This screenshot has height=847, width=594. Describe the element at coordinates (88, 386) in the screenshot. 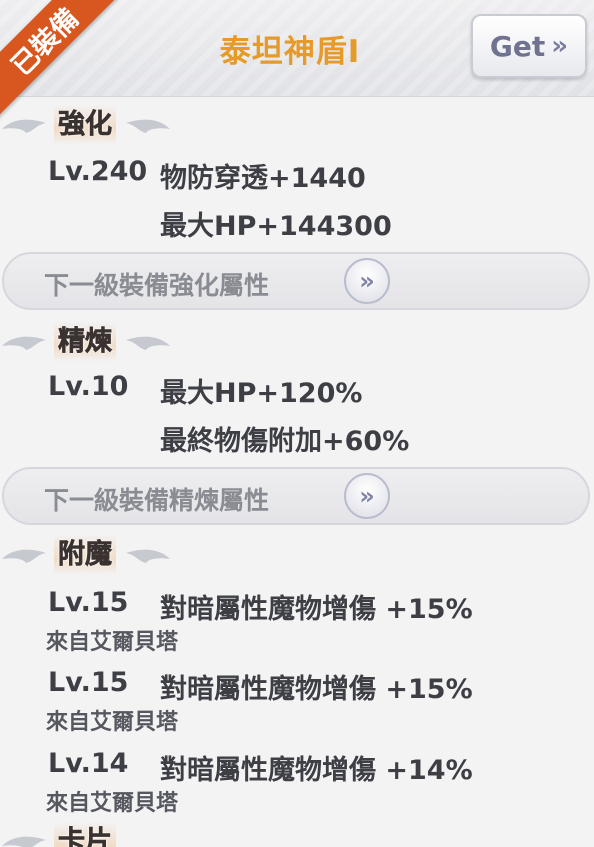

I see `refine-level: Lv.10` at that location.